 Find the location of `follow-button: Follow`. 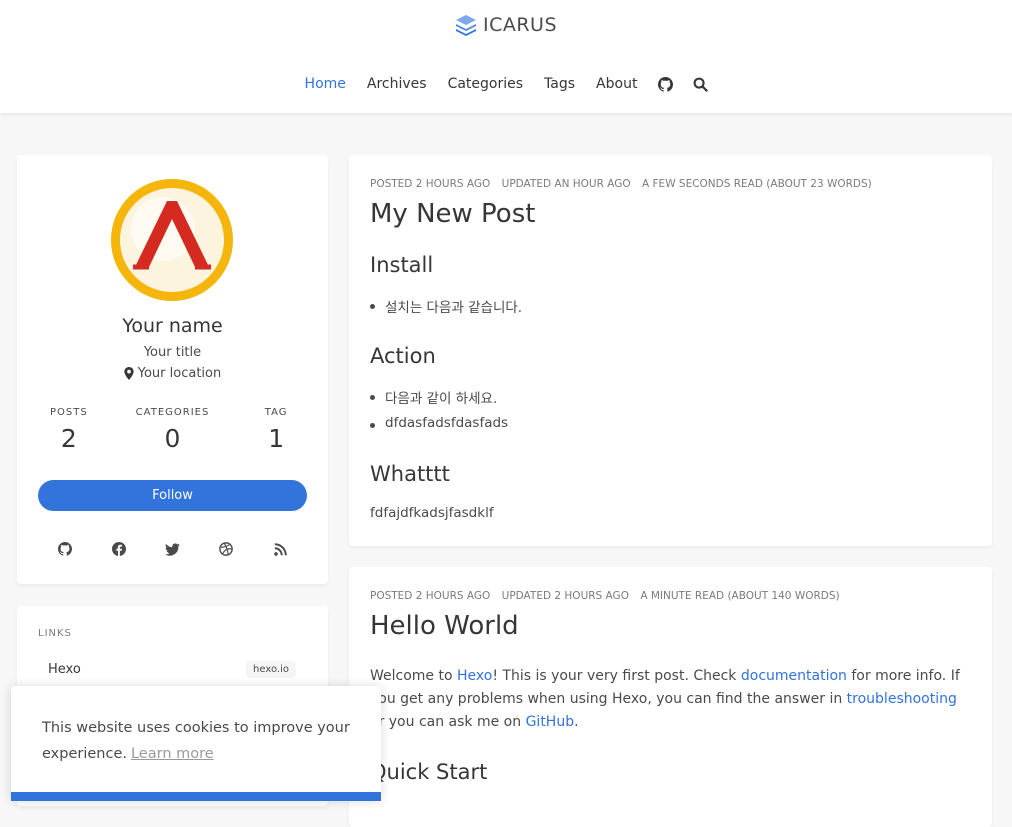

follow-button: Follow is located at coordinates (172, 495).